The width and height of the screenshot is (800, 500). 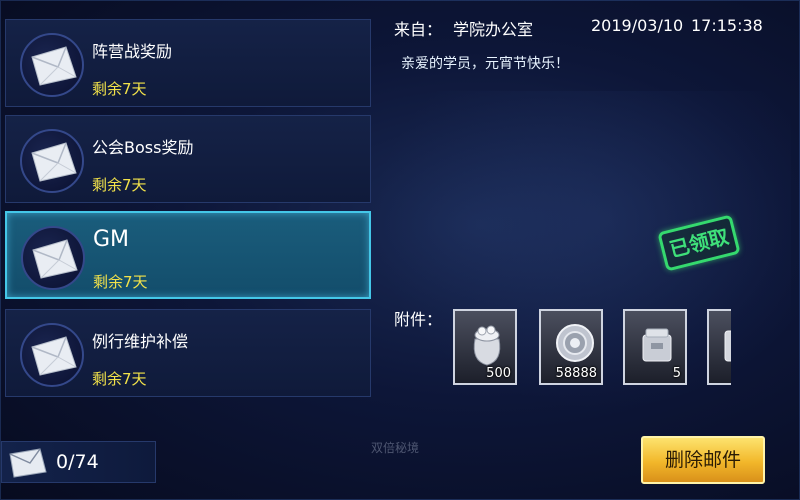 What do you see at coordinates (485, 64) in the screenshot?
I see `mail-body: 亲爱的学员，元宵节快乐！` at bounding box center [485, 64].